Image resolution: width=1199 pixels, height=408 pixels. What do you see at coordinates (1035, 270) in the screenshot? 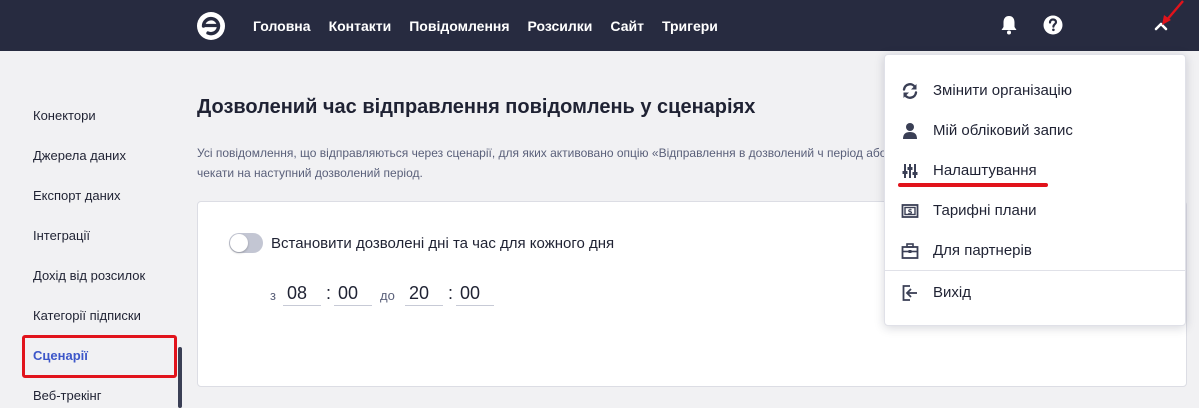
I see `menu-divider` at bounding box center [1035, 270].